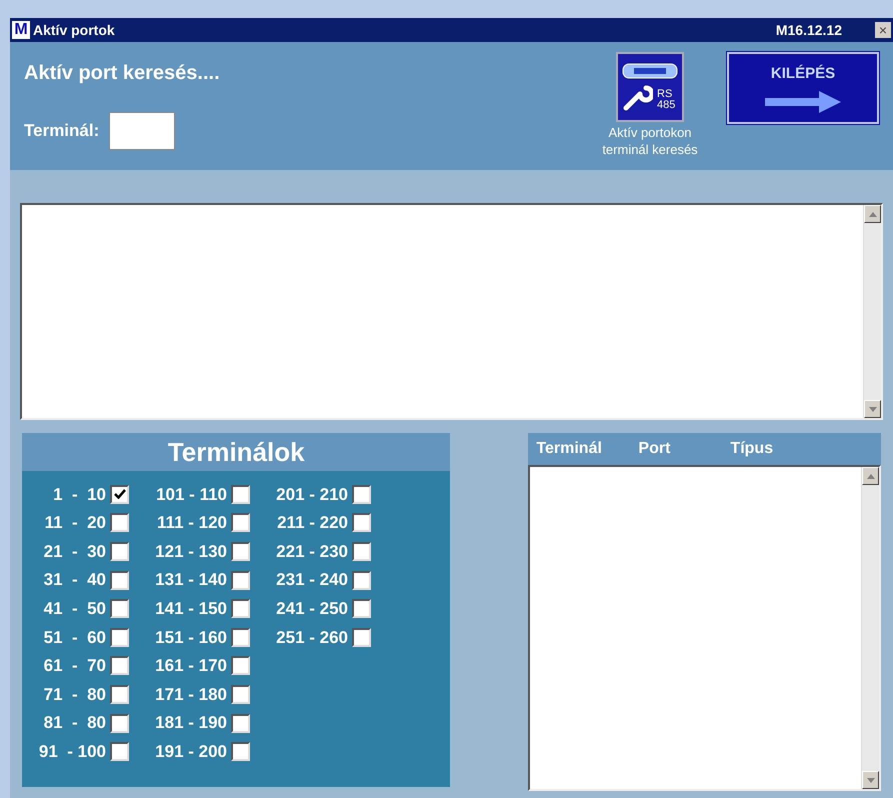 This screenshot has width=893, height=798. What do you see at coordinates (21, 30) in the screenshot?
I see `app-logo: M` at bounding box center [21, 30].